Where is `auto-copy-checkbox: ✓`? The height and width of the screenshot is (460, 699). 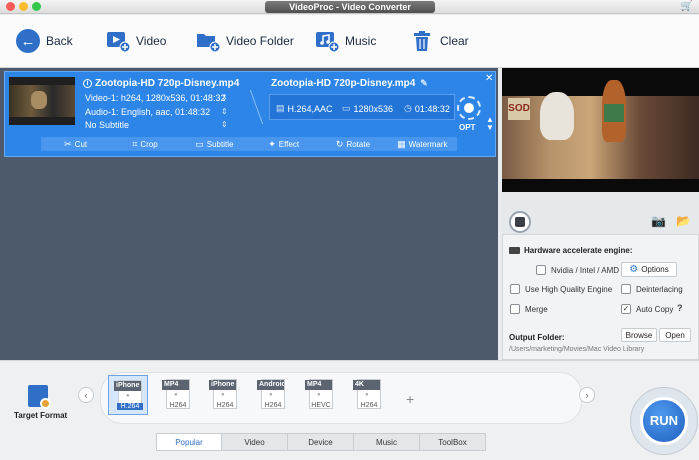
auto-copy-checkbox: ✓ is located at coordinates (626, 309).